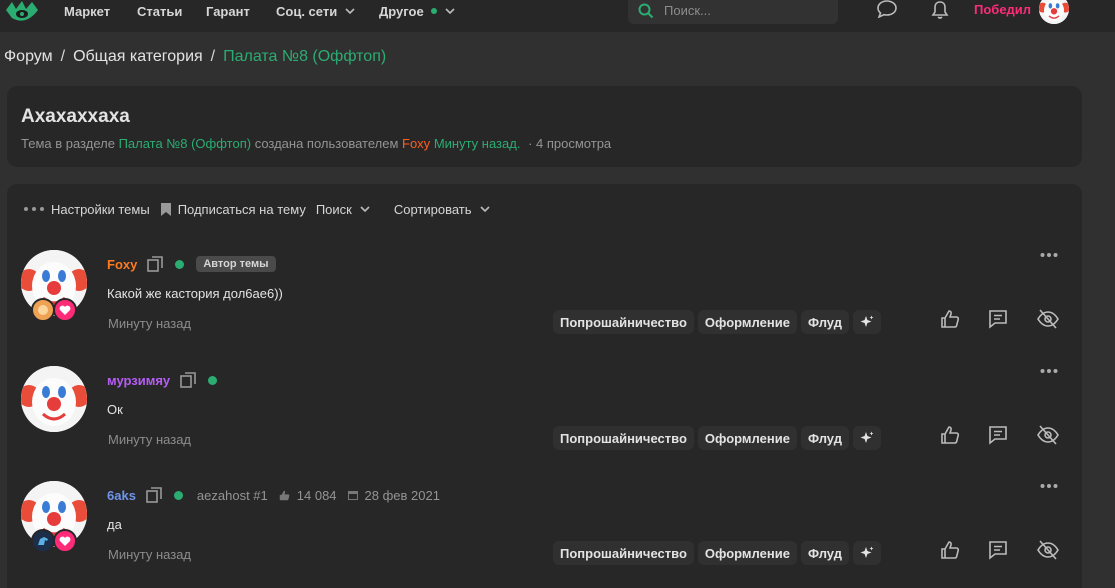  I want to click on nav-guarantor: Гарант, so click(228, 11).